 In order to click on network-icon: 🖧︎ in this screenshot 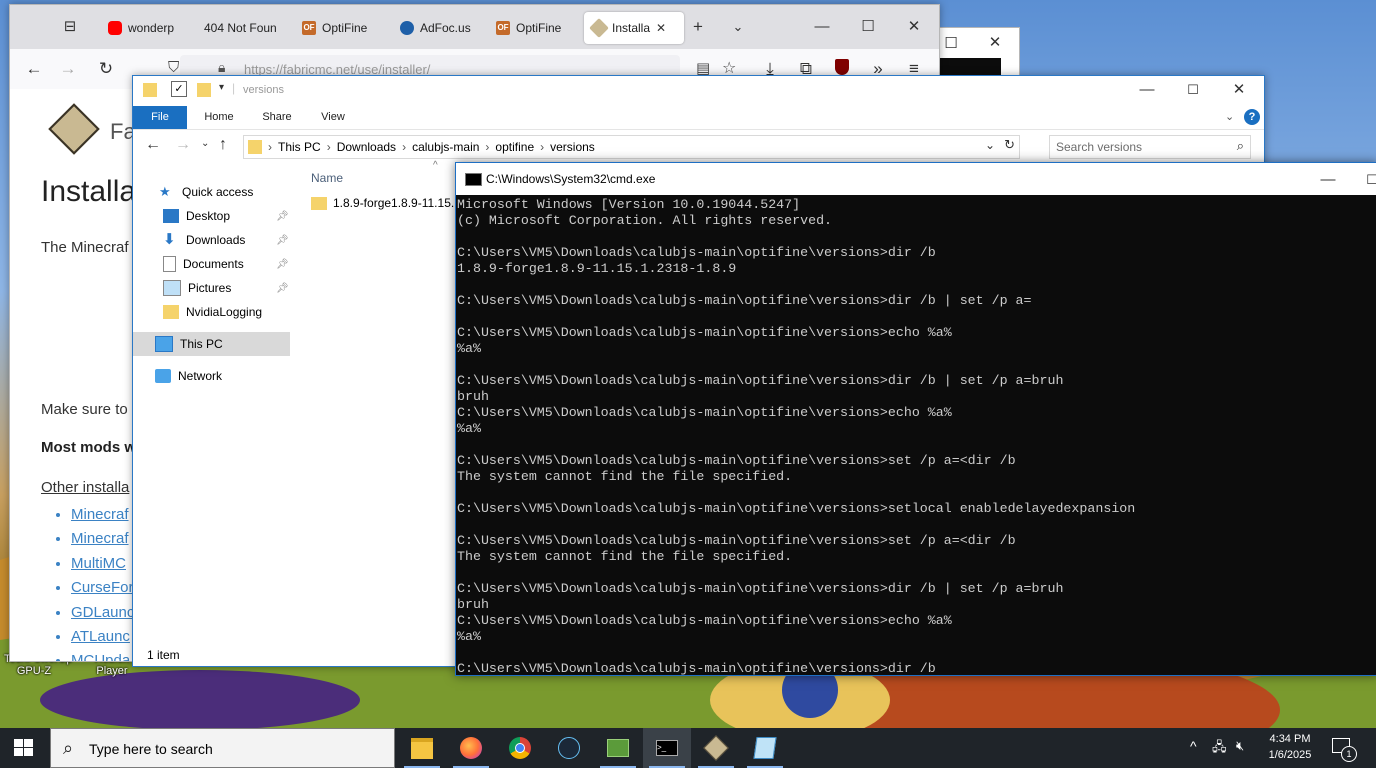, I will do `click(1219, 749)`.